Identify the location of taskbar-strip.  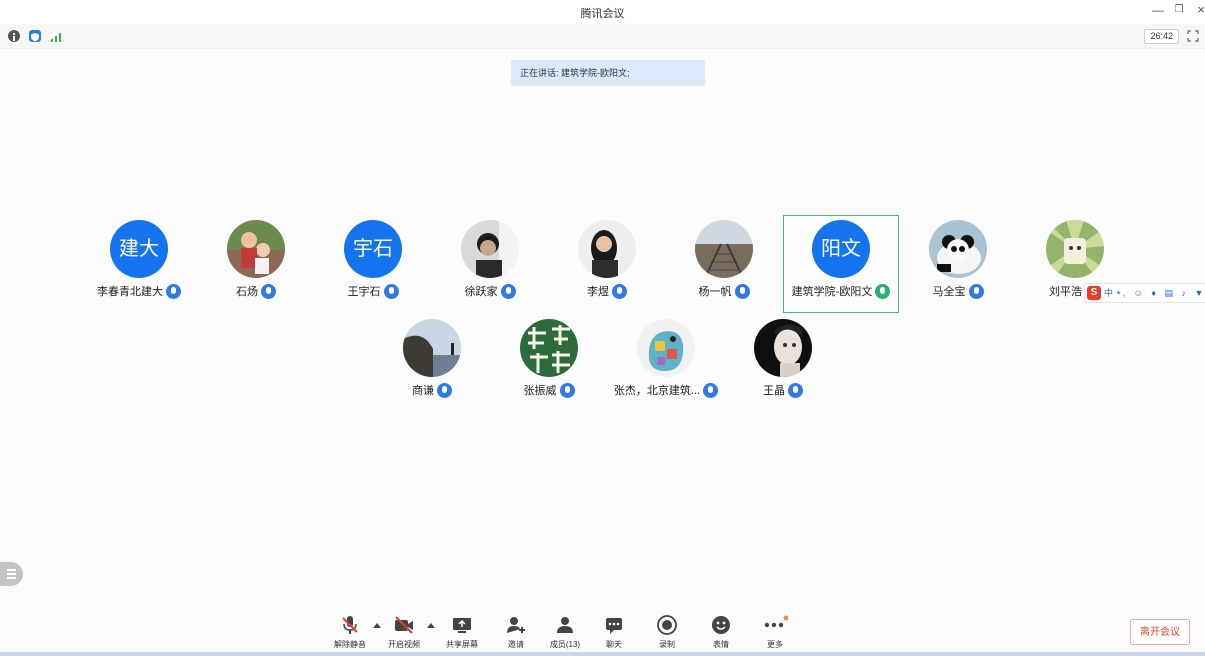
(602, 654).